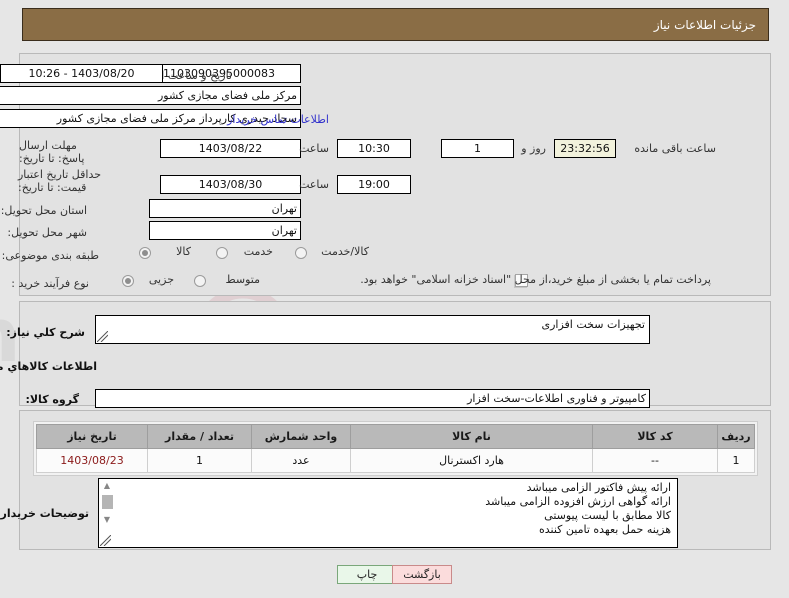  I want to click on province-value: تهران, so click(225, 208).